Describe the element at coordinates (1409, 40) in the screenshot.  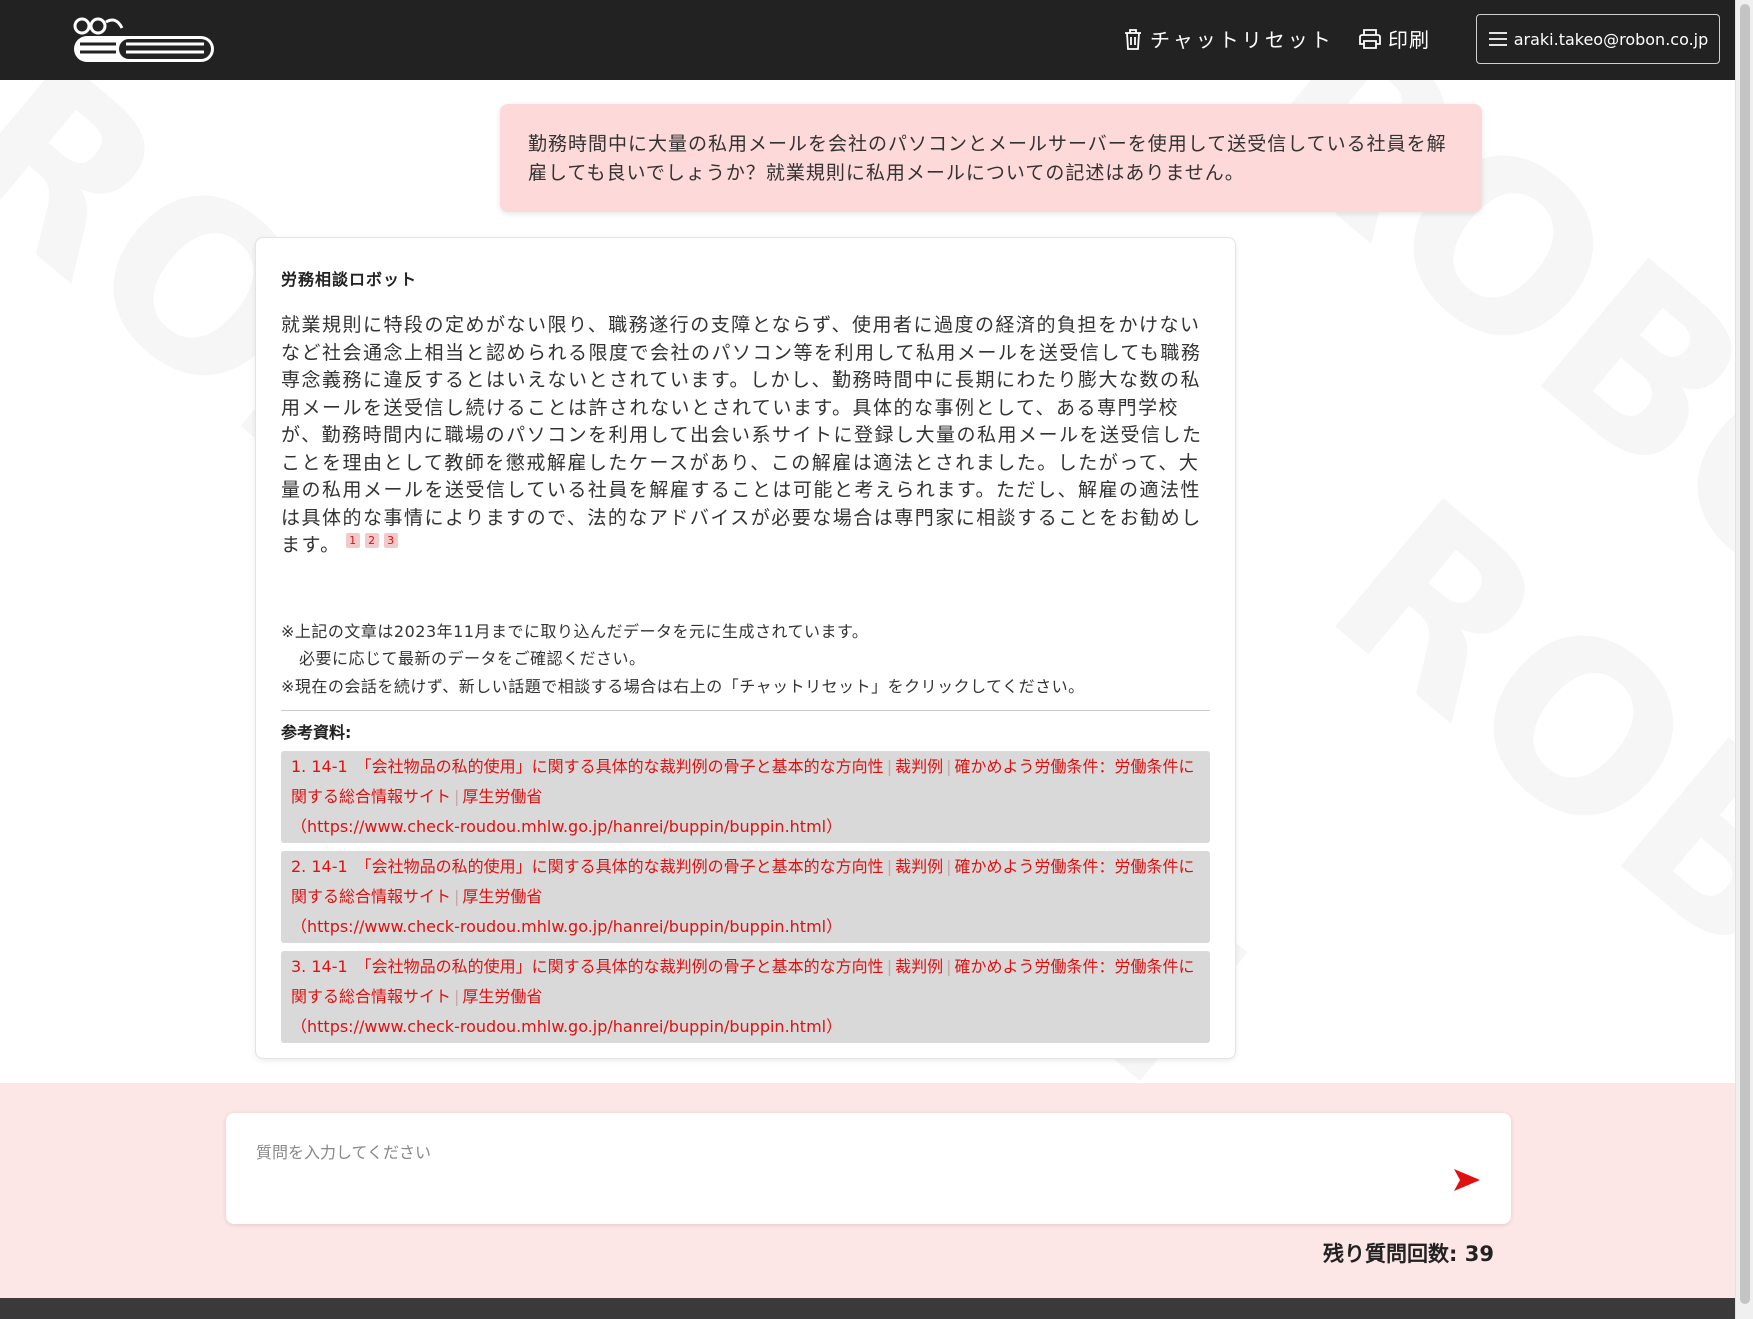
I see `print-label: 印刷` at that location.